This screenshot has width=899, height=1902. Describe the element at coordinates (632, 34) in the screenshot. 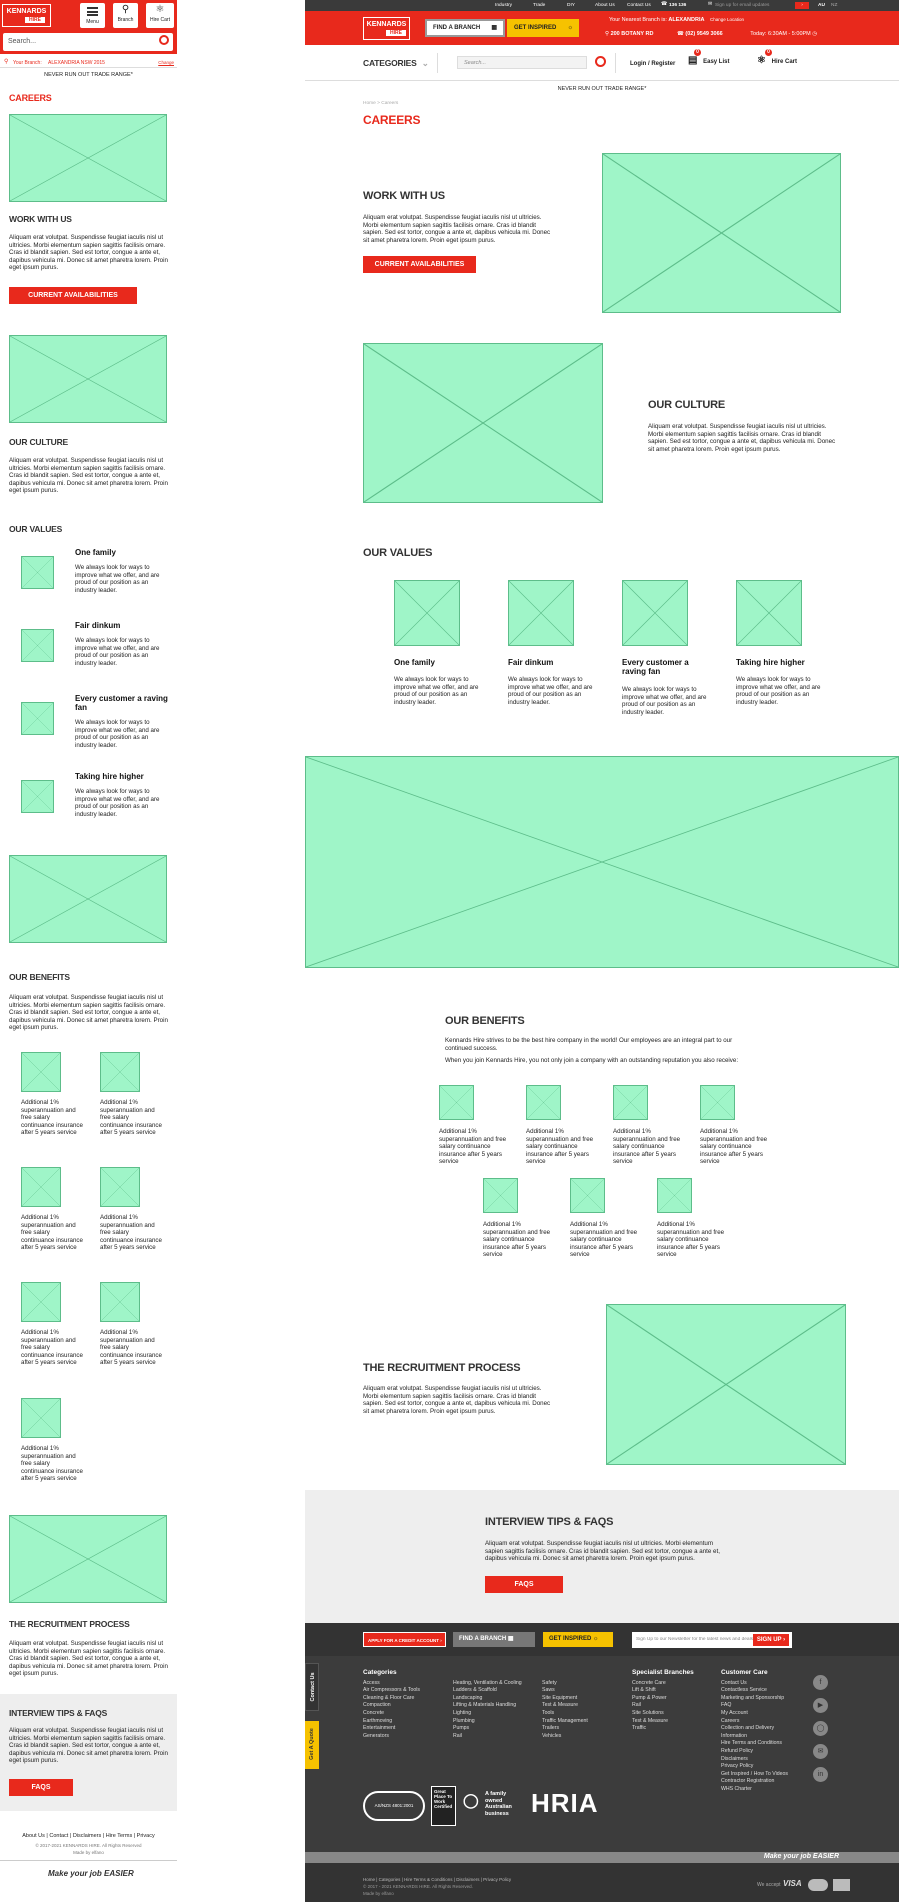

I see `branch-address: 200 BOTANY RD` at that location.